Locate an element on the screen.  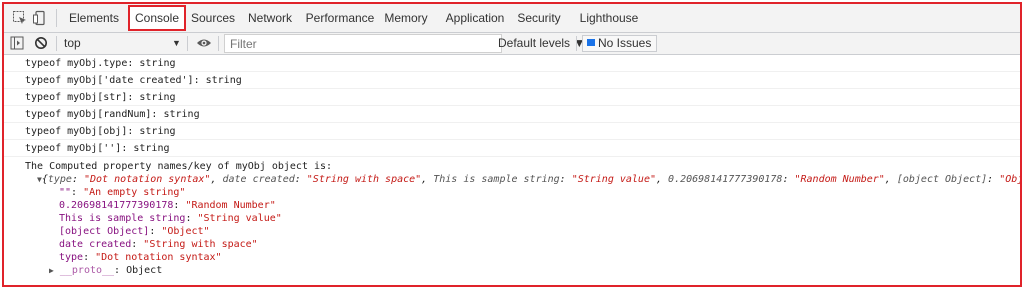
console-message: typeof myObj['']: string is located at coordinates (512, 148).